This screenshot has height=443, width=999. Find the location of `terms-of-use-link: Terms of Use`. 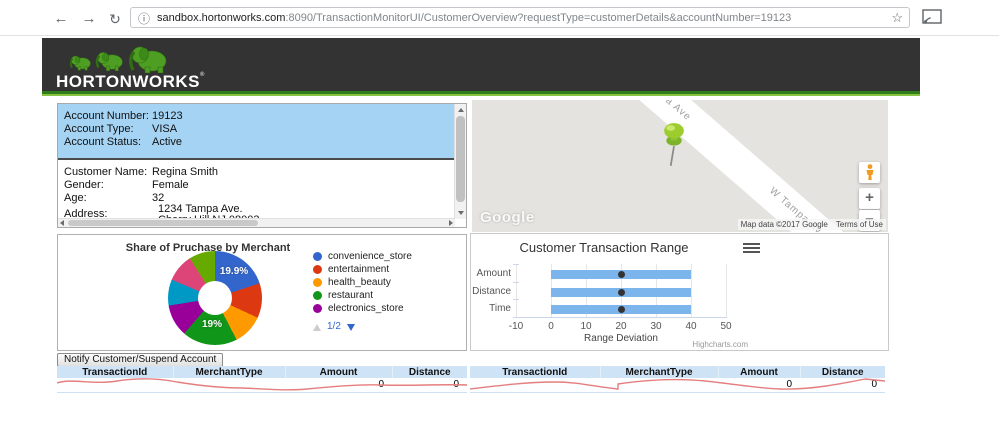

terms-of-use-link: Terms of Use is located at coordinates (859, 224).